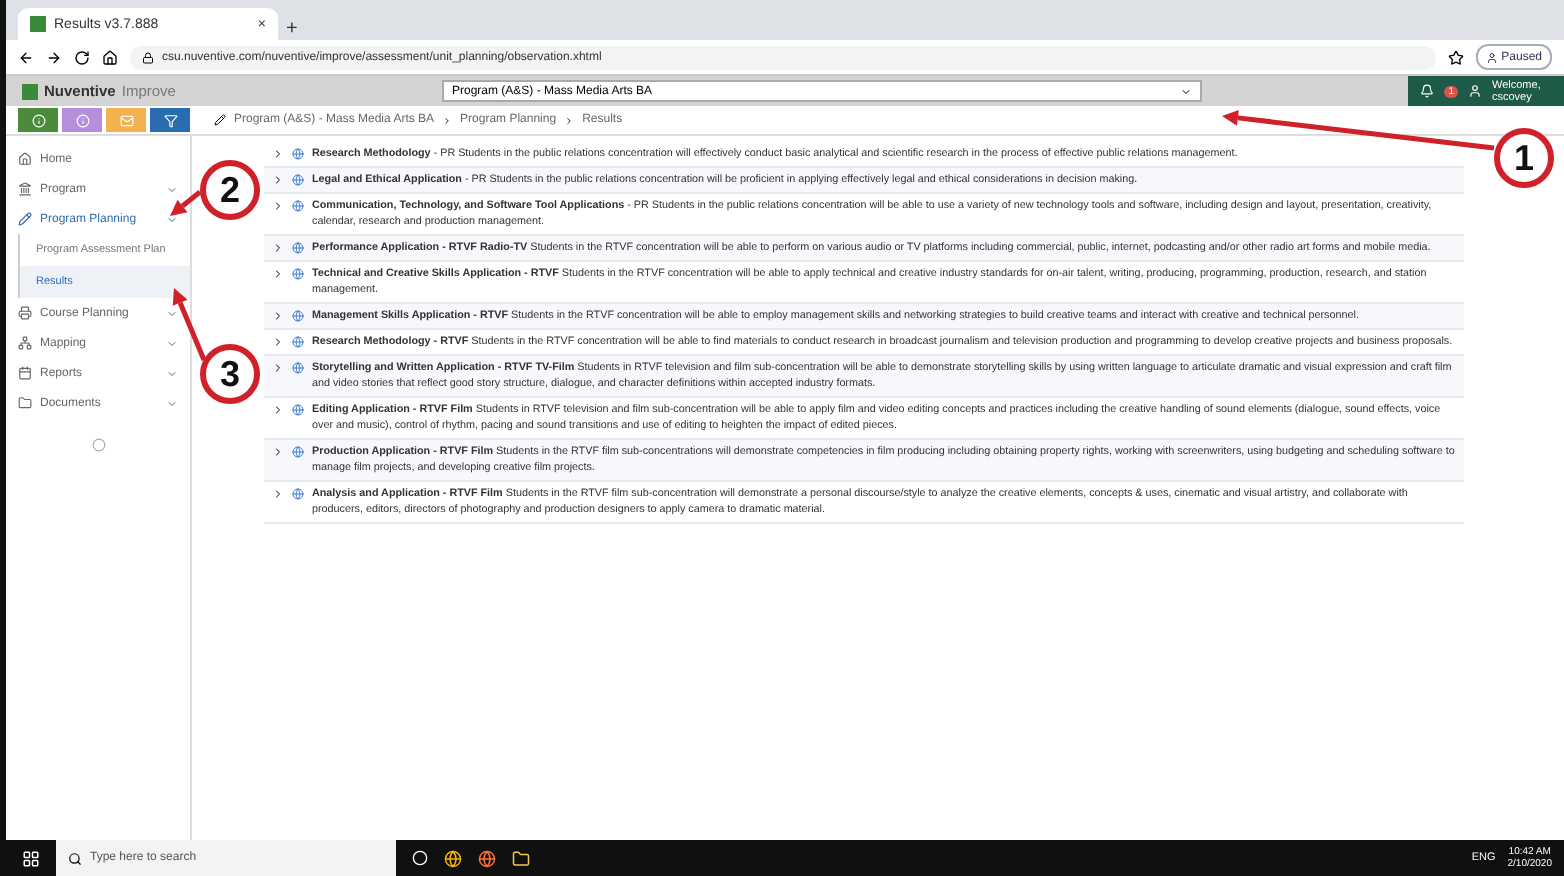  I want to click on task-view-icon, so click(420, 858).